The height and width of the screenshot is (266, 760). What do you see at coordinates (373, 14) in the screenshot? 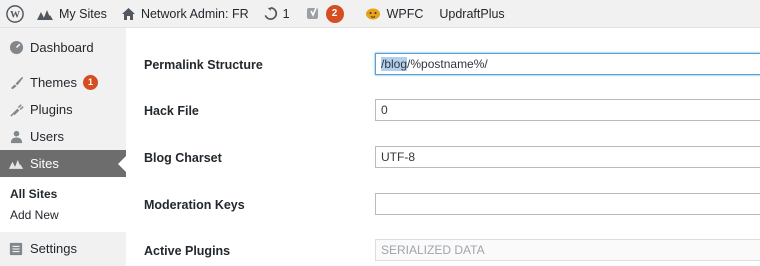
I see `cheetah-icon` at bounding box center [373, 14].